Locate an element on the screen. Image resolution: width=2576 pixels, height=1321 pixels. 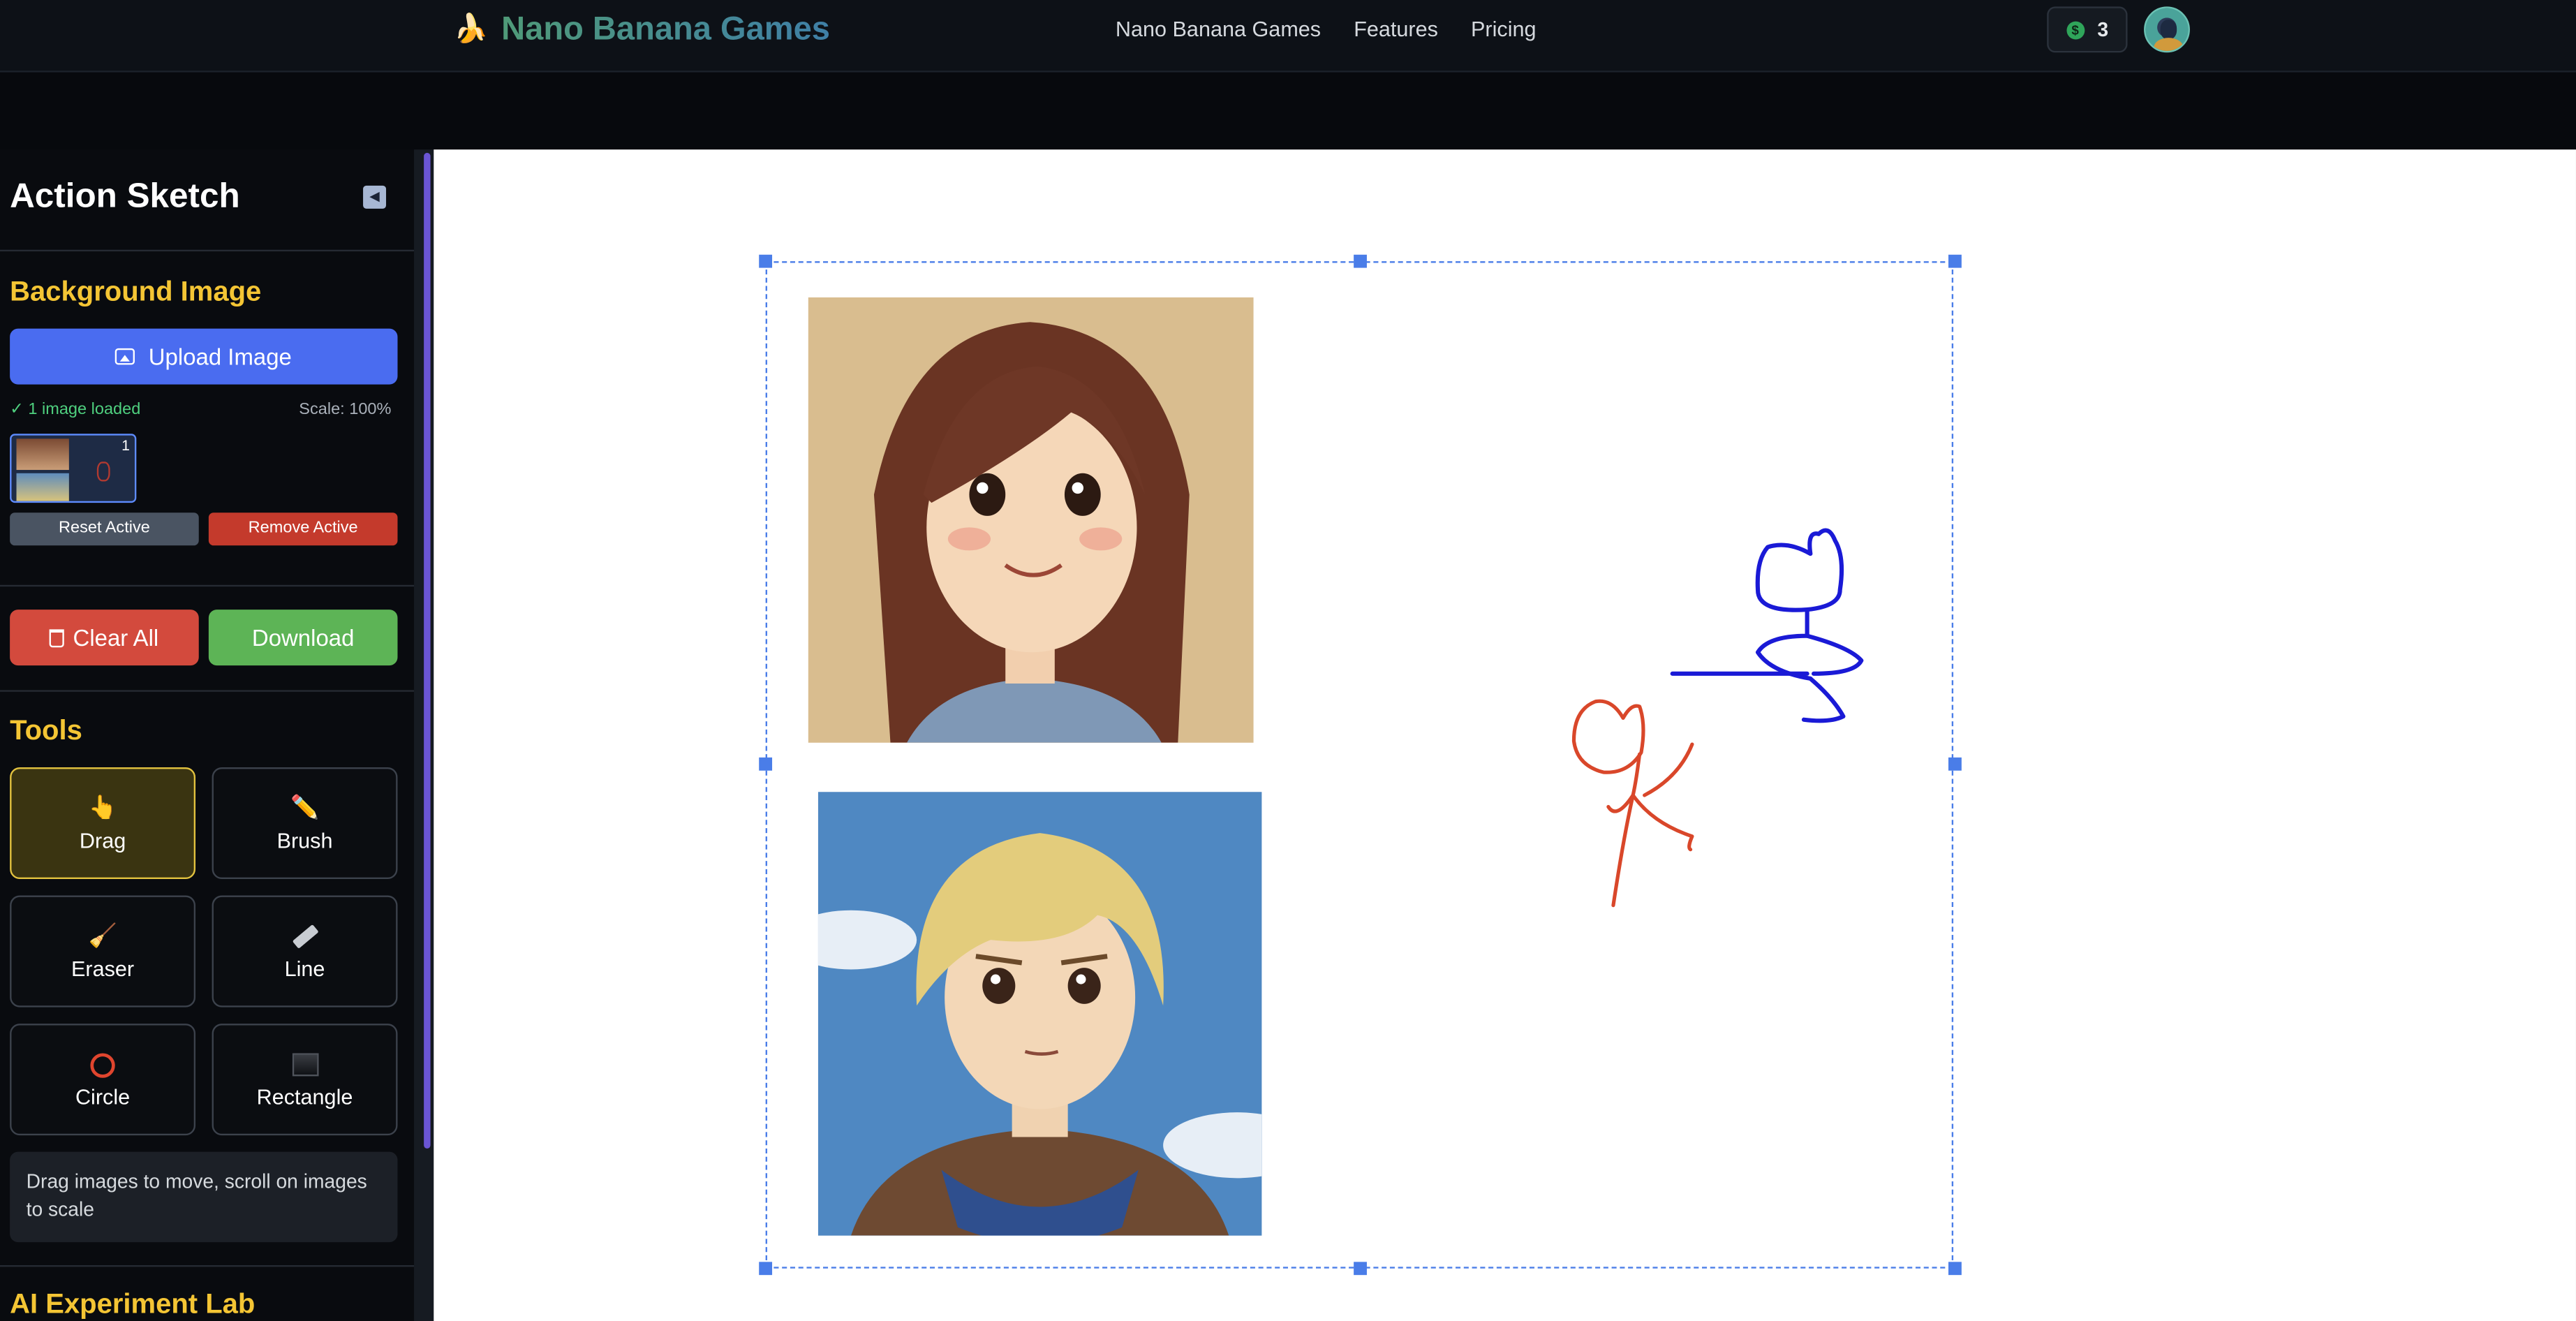
tool-label: Circle is located at coordinates (103, 1096).